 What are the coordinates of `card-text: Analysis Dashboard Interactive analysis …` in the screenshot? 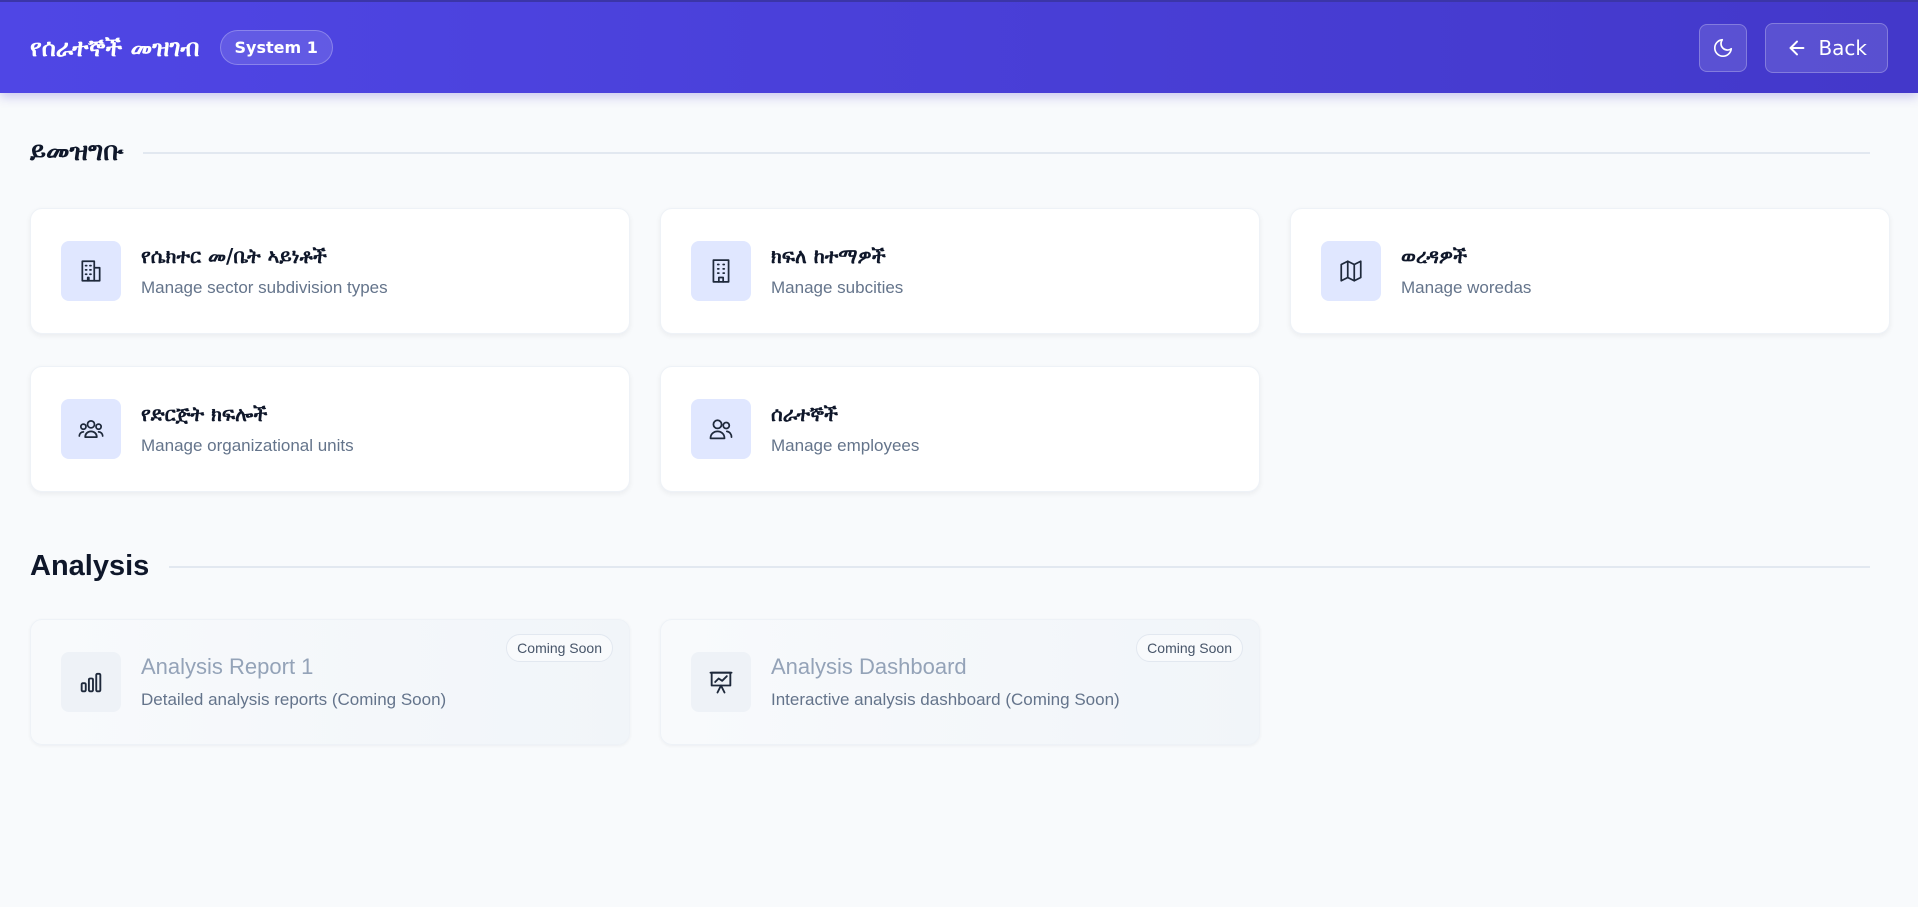 It's located at (945, 682).